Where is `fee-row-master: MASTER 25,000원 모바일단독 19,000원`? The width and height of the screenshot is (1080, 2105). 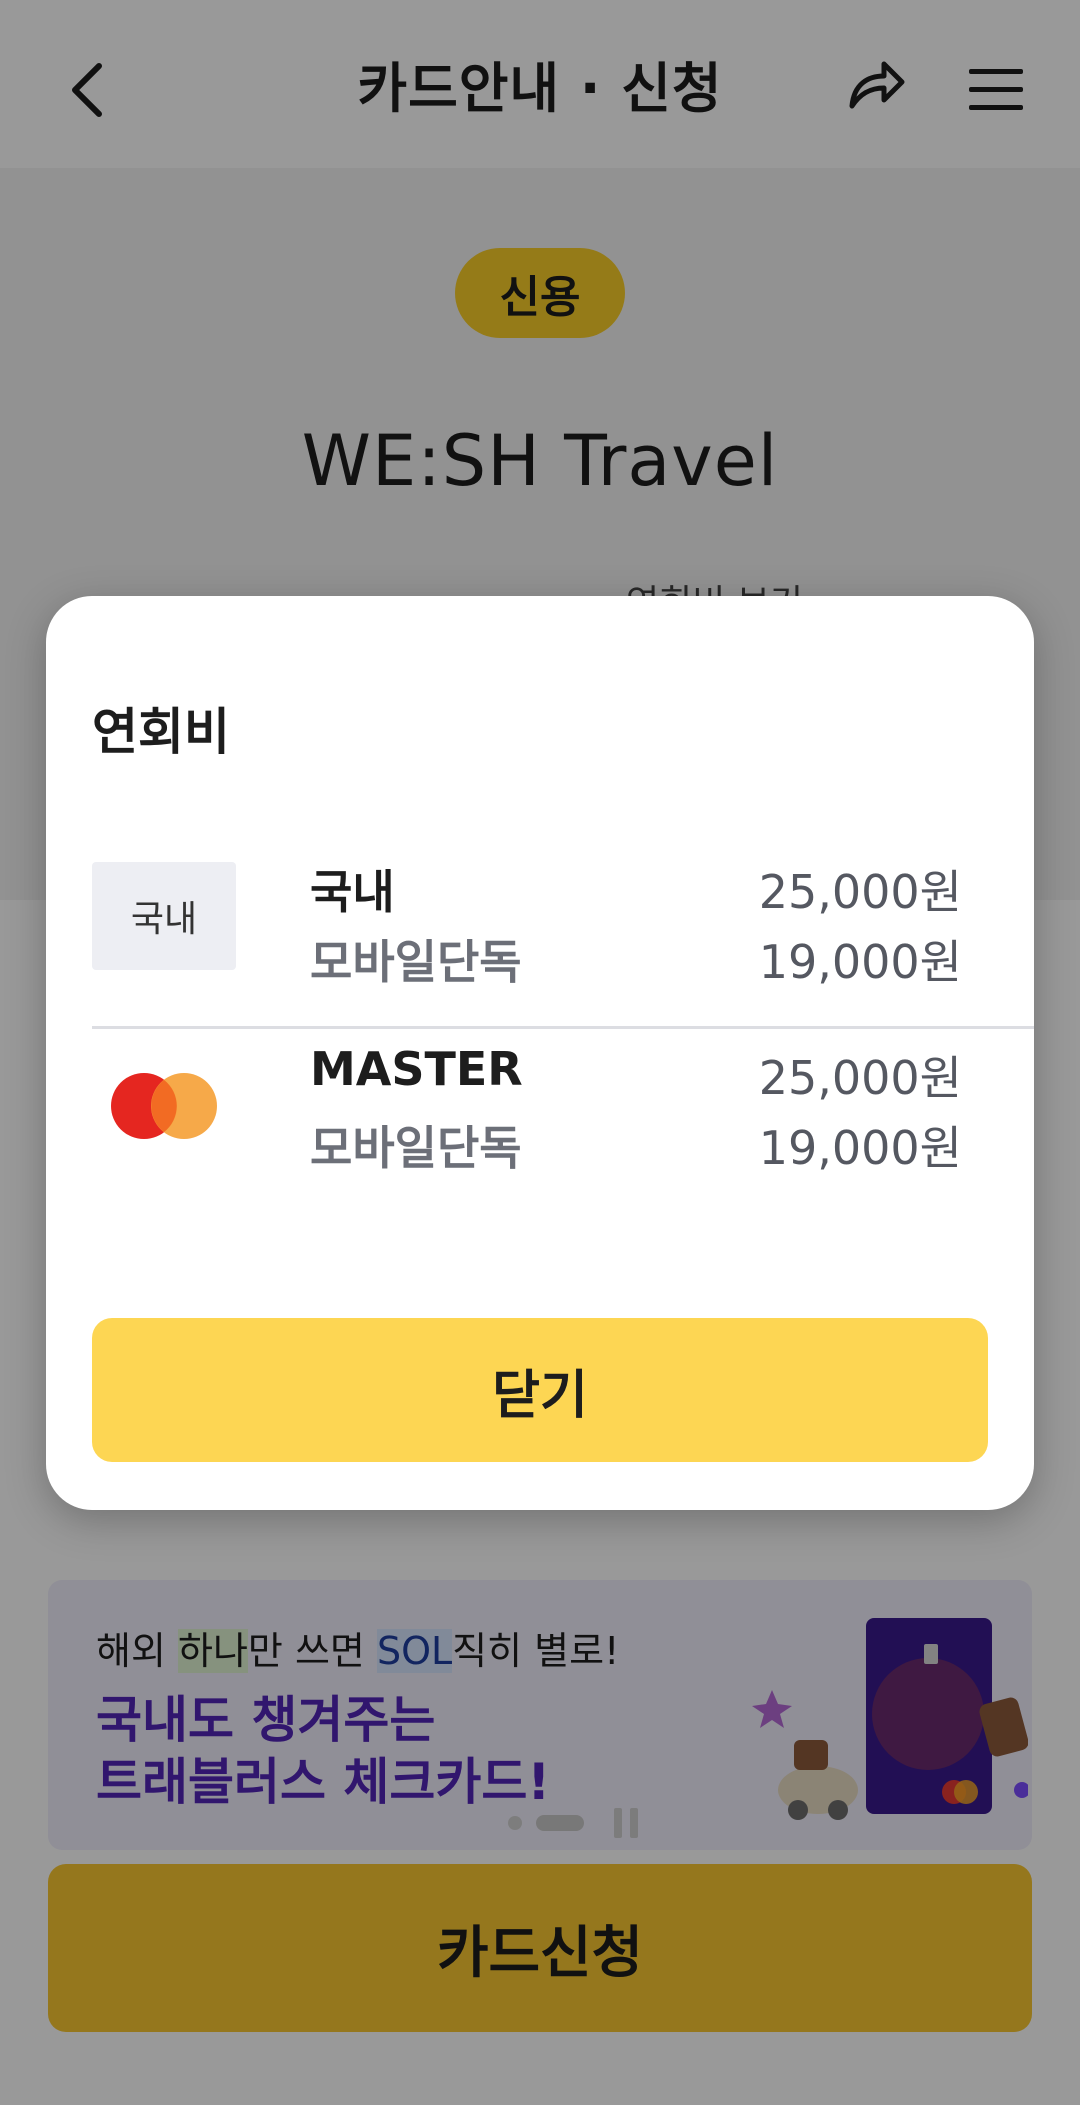 fee-row-master: MASTER 25,000원 모바일단독 19,000원 is located at coordinates (540, 1118).